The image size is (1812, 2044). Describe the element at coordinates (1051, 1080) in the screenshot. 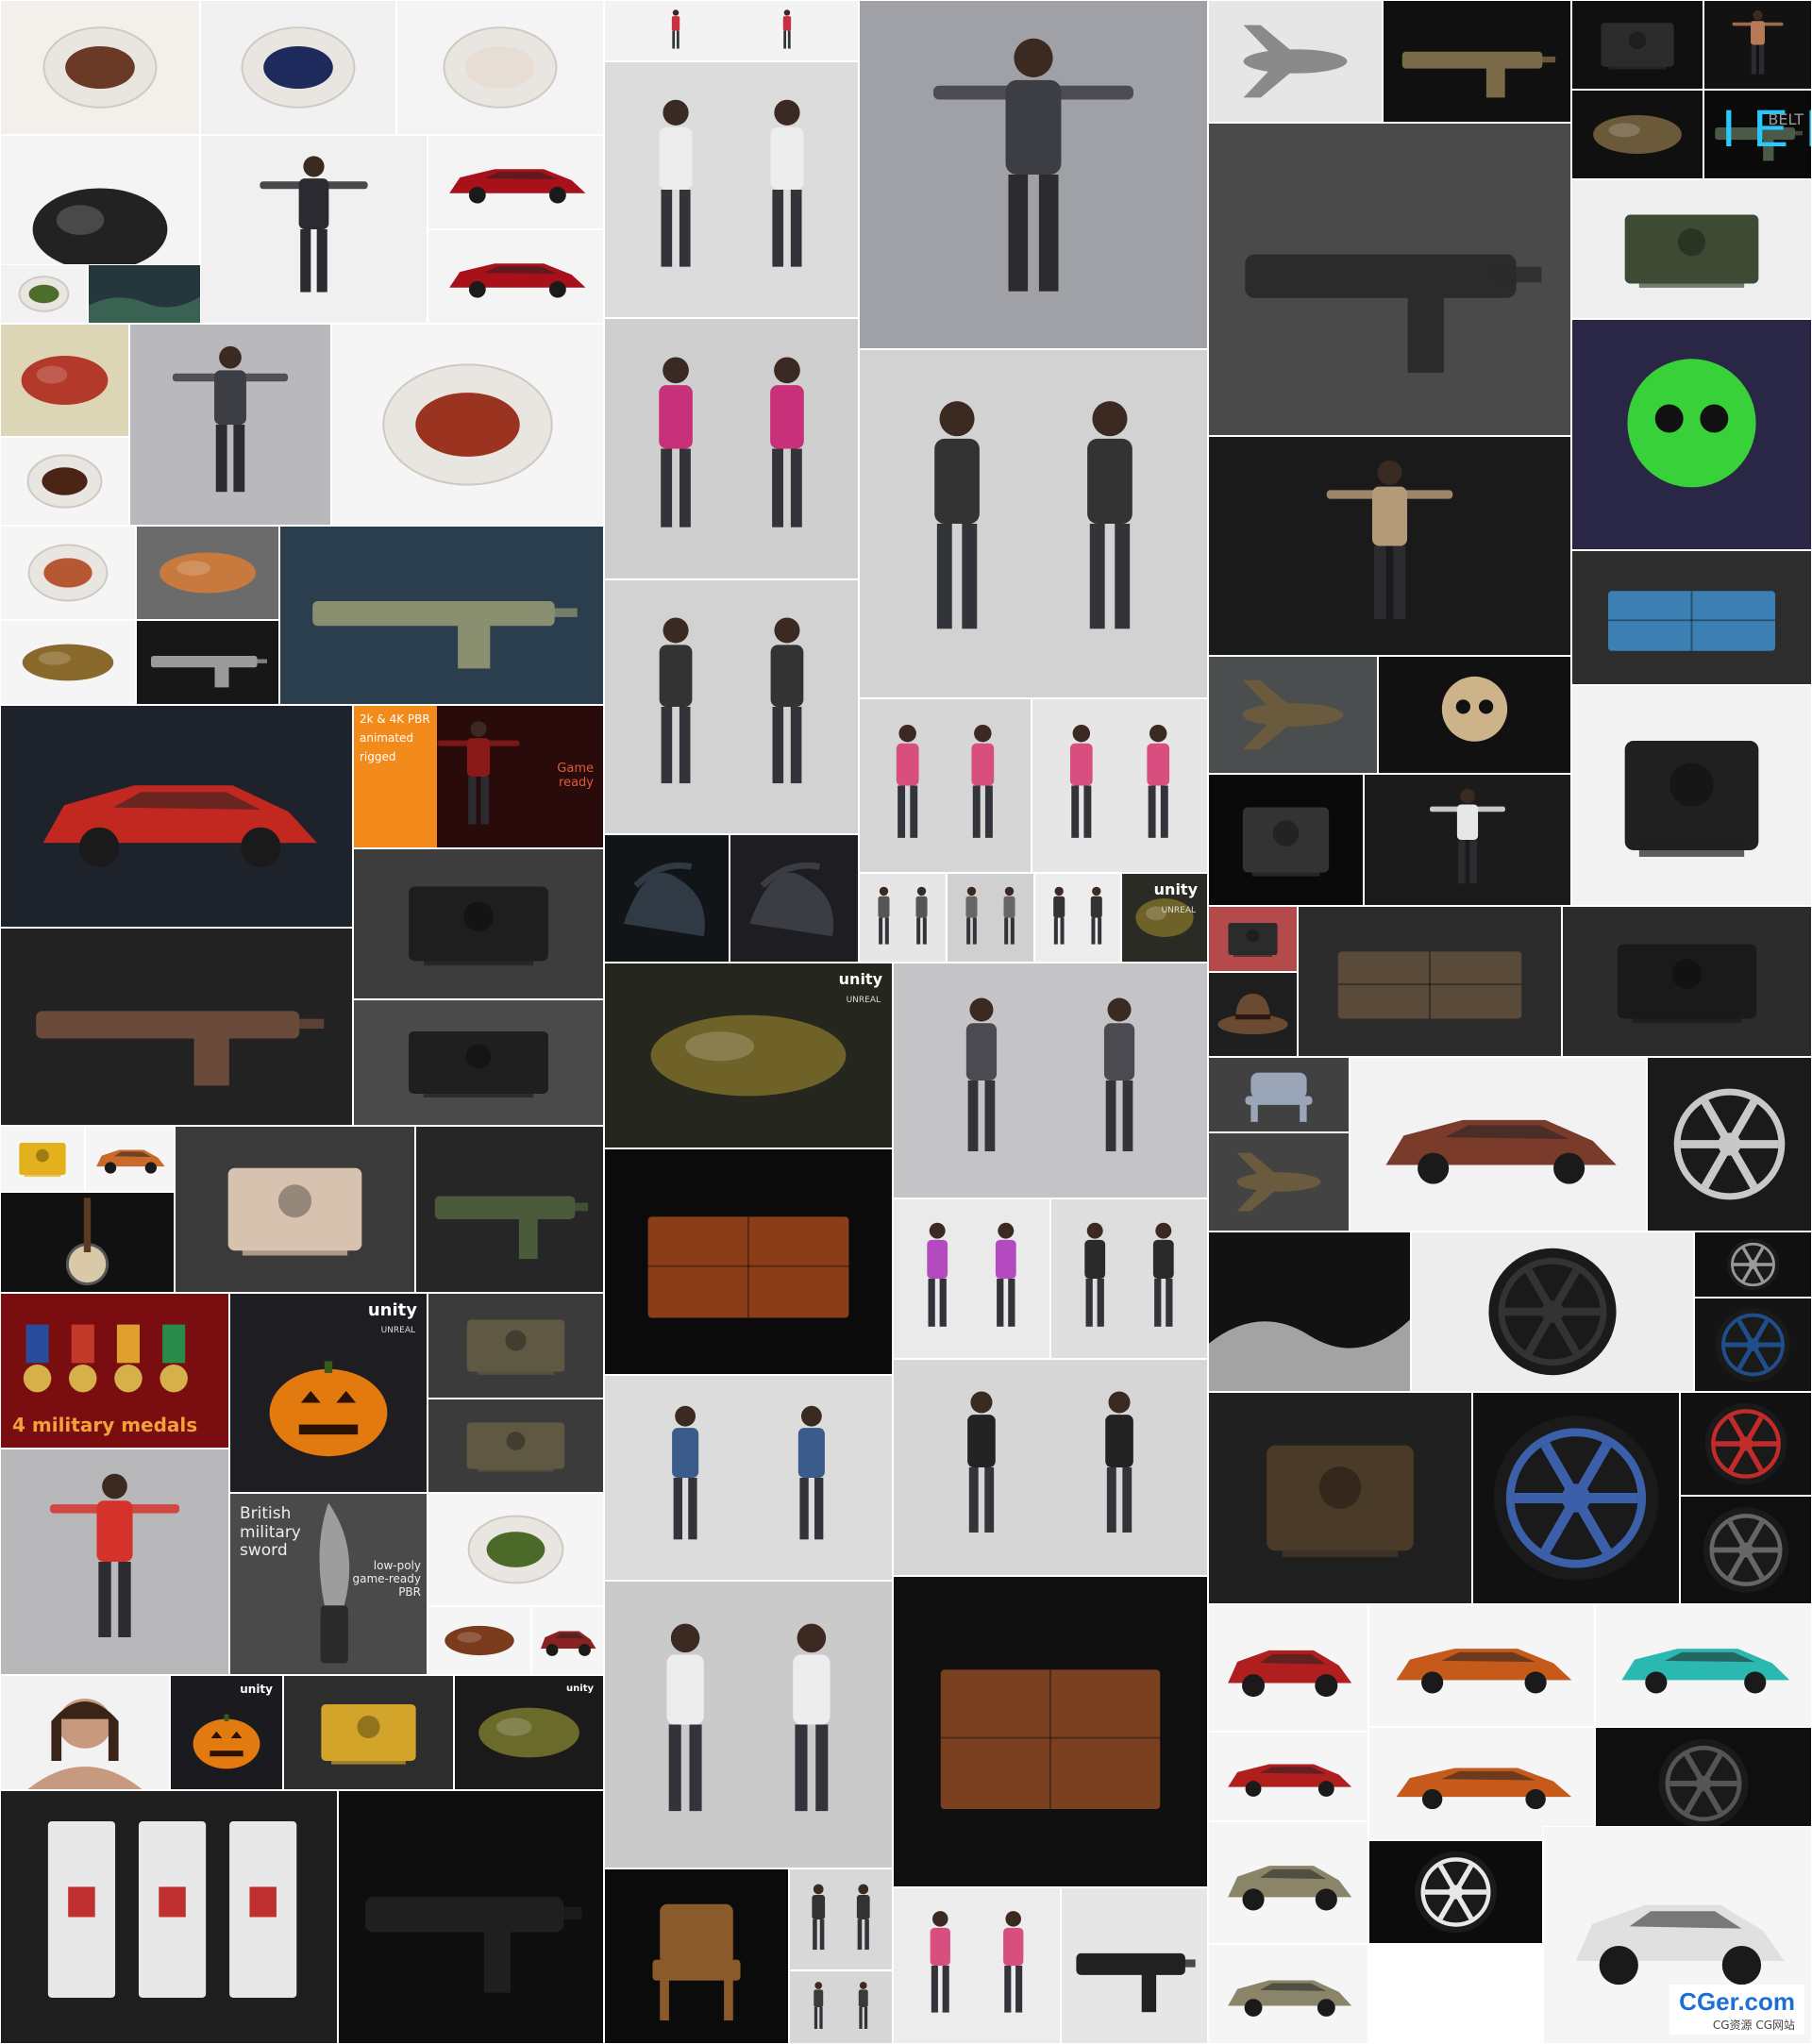

I see `tile-women-in-coats` at that location.